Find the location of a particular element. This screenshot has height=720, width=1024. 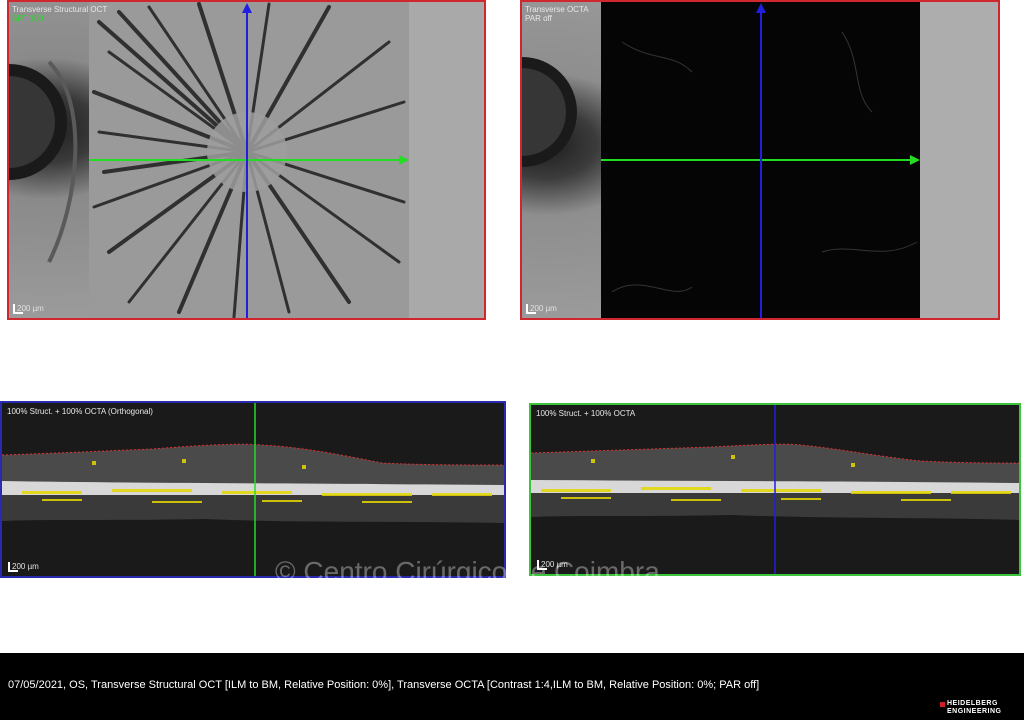

watermark: © Centro Cirúrgico de Coimbra is located at coordinates (467, 571).